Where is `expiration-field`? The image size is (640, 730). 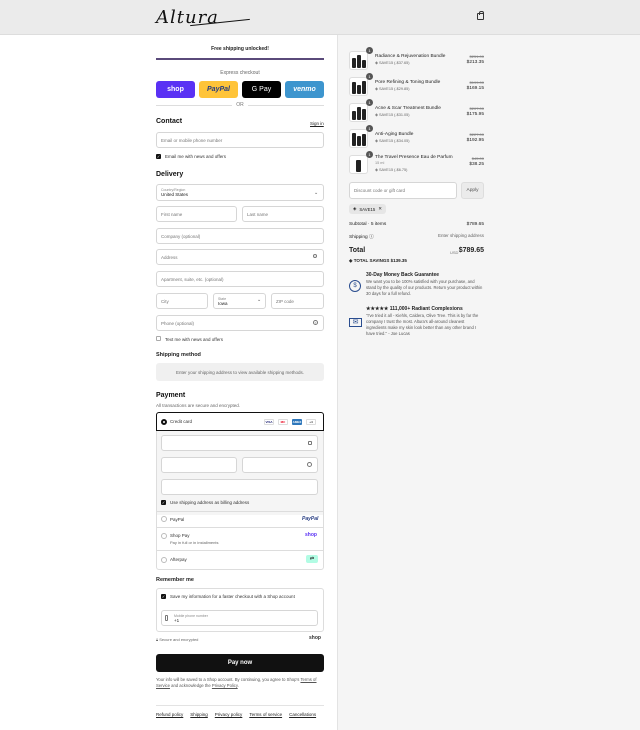
expiration-field is located at coordinates (199, 465).